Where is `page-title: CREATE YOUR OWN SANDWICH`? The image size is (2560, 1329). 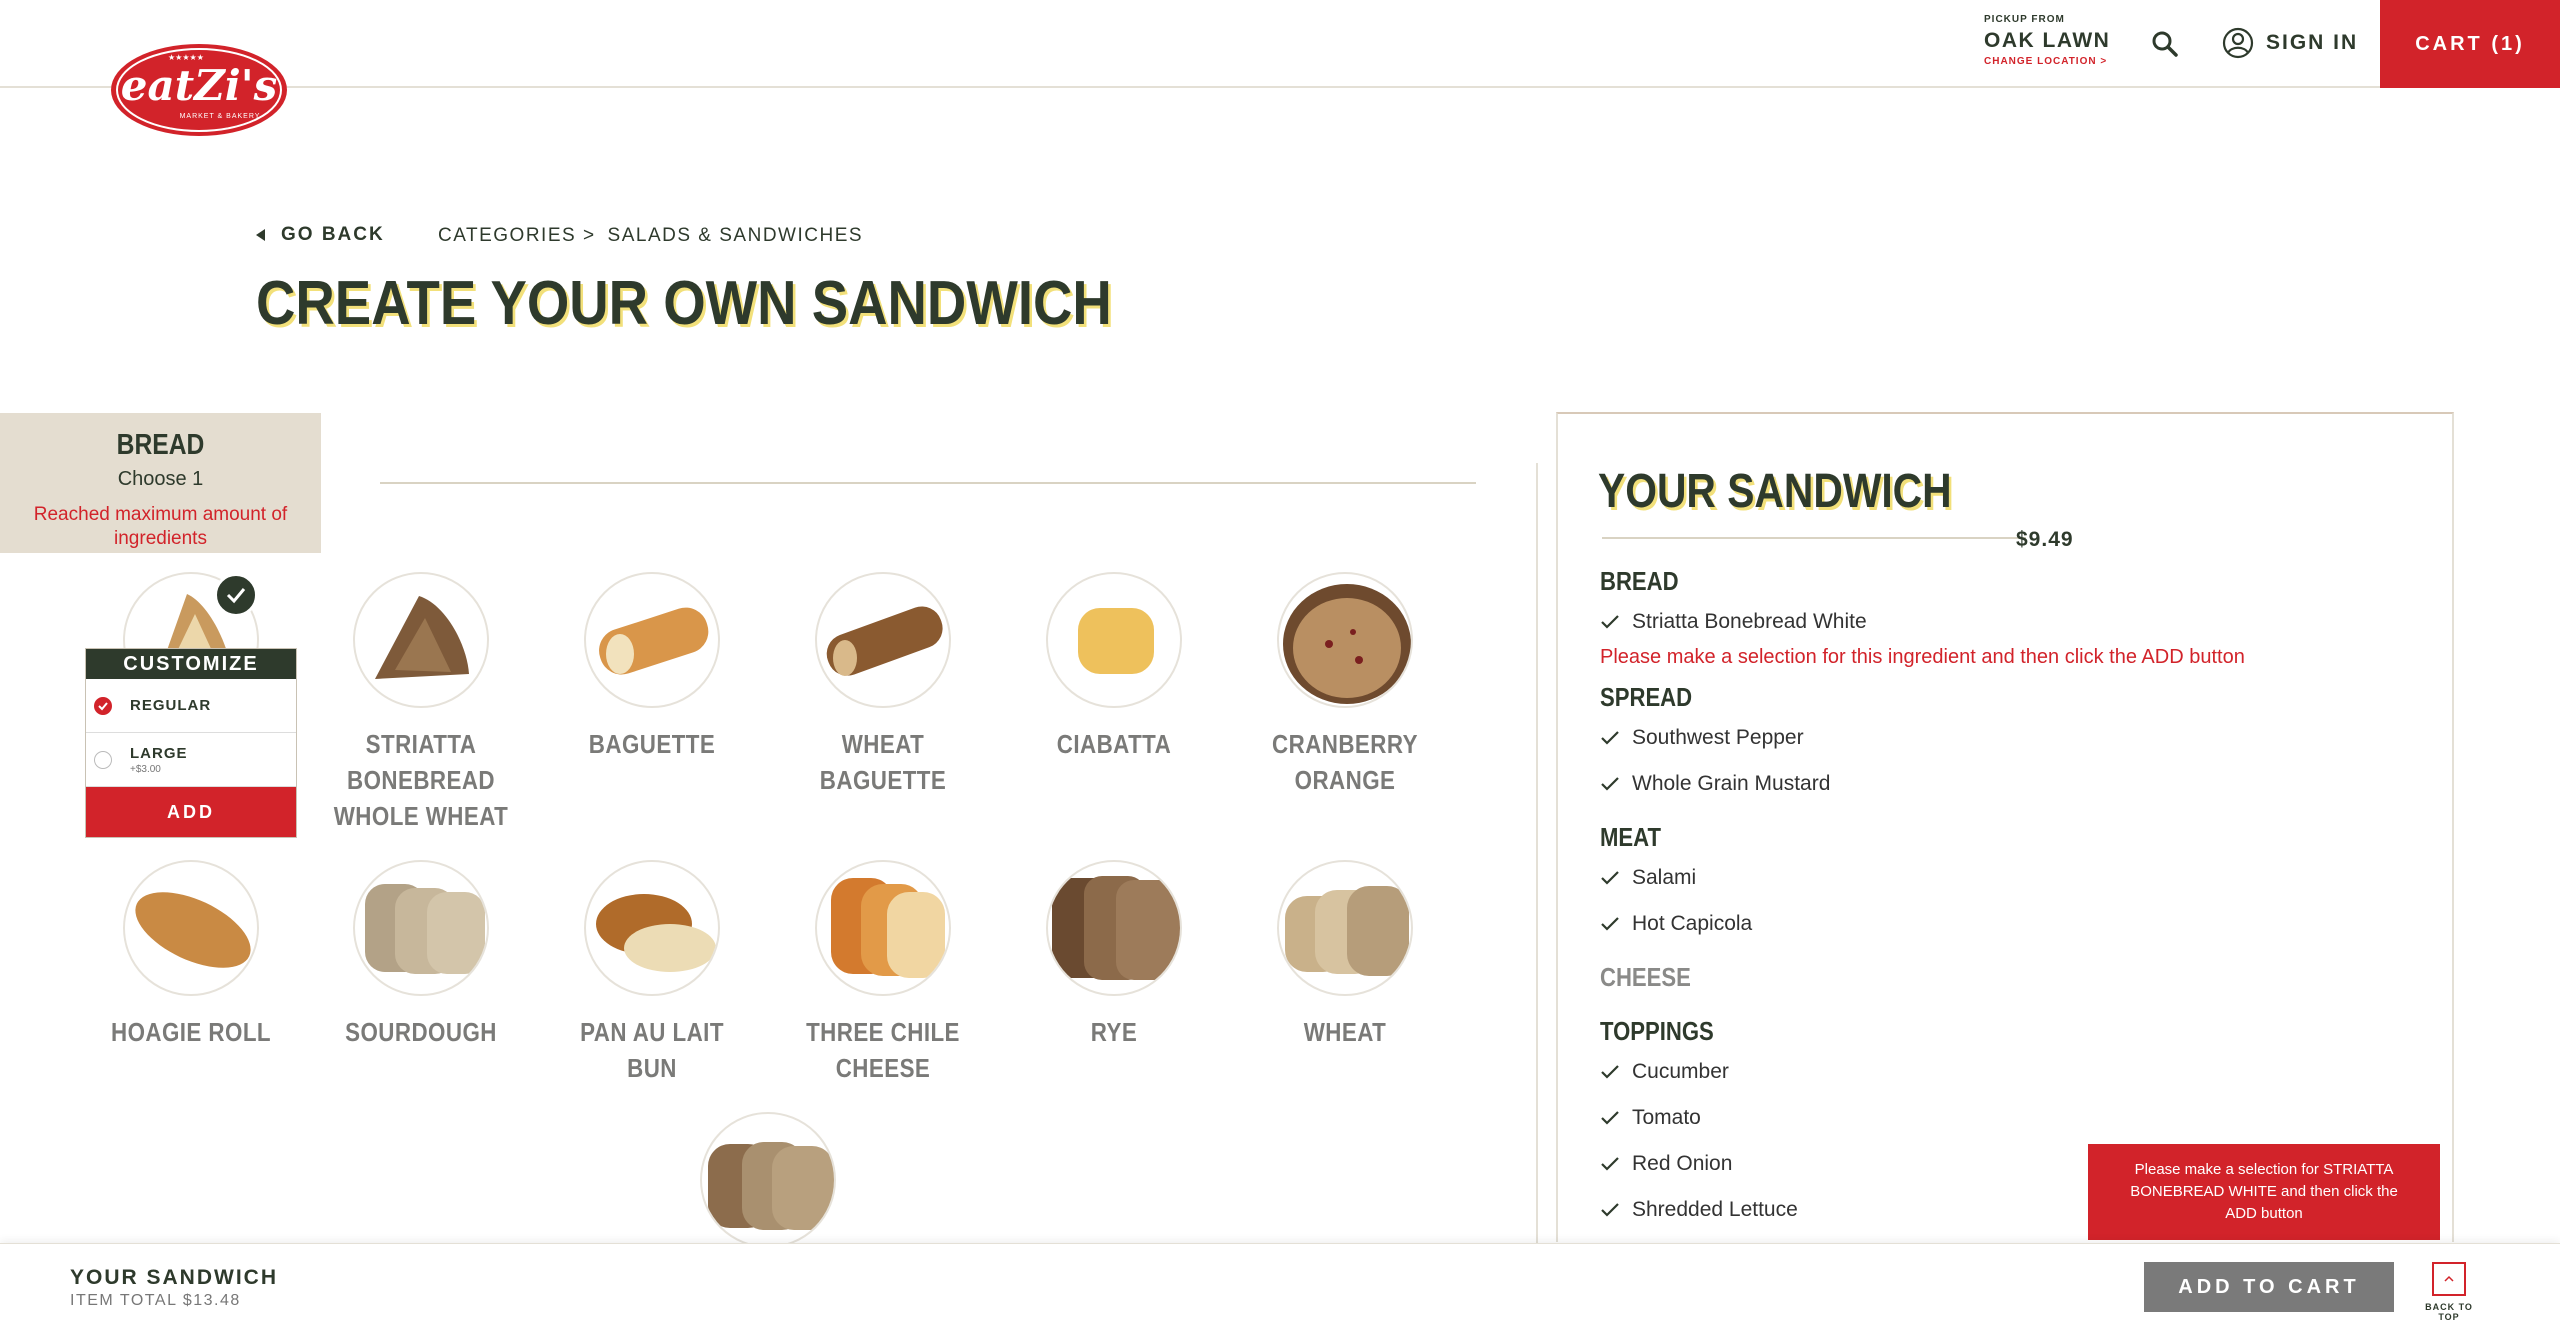 page-title: CREATE YOUR OWN SANDWICH is located at coordinates (684, 303).